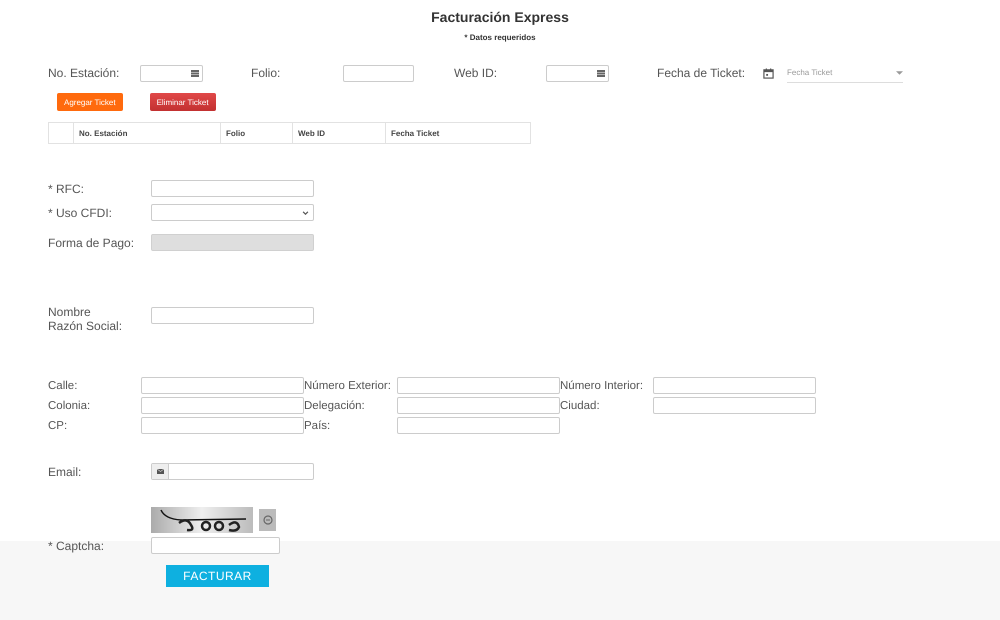  Describe the element at coordinates (70, 406) in the screenshot. I see `field-label: Colonia:` at that location.